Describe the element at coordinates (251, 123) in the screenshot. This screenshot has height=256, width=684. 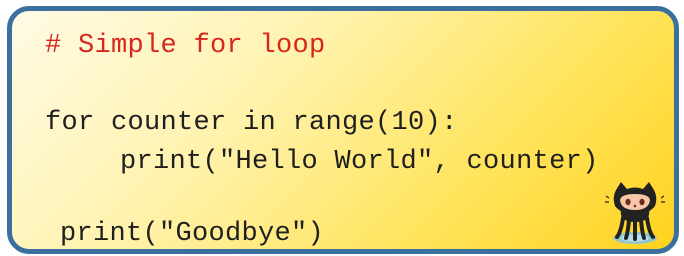
I see `code-for-line: for counter in range(10):` at that location.